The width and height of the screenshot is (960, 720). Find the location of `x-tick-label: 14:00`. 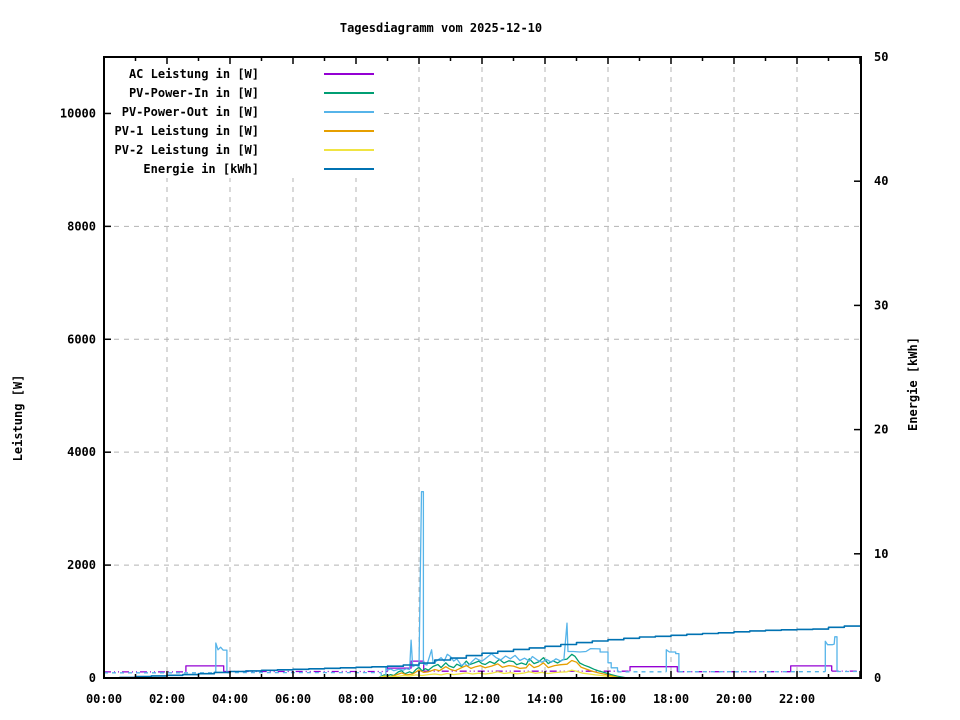

x-tick-label: 14:00 is located at coordinates (545, 699).